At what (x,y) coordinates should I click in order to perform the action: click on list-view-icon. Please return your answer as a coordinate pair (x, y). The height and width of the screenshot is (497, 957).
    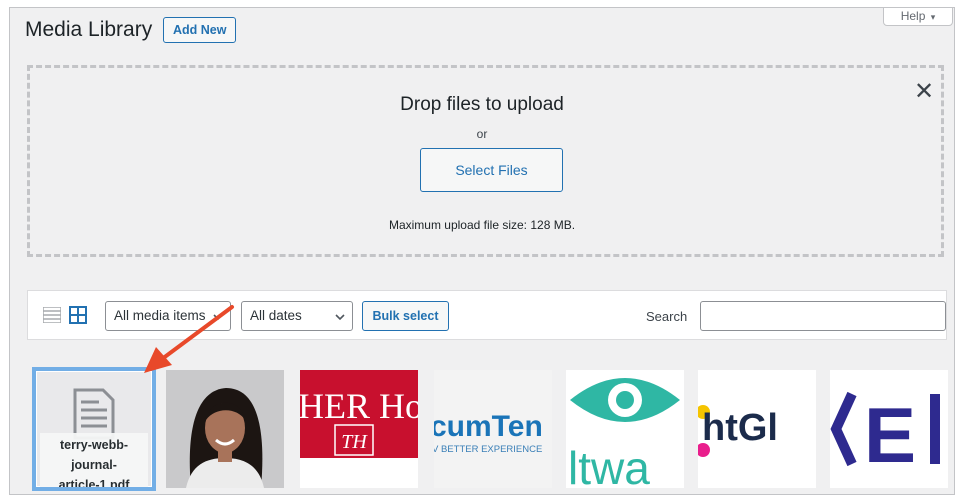
    Looking at the image, I should click on (52, 315).